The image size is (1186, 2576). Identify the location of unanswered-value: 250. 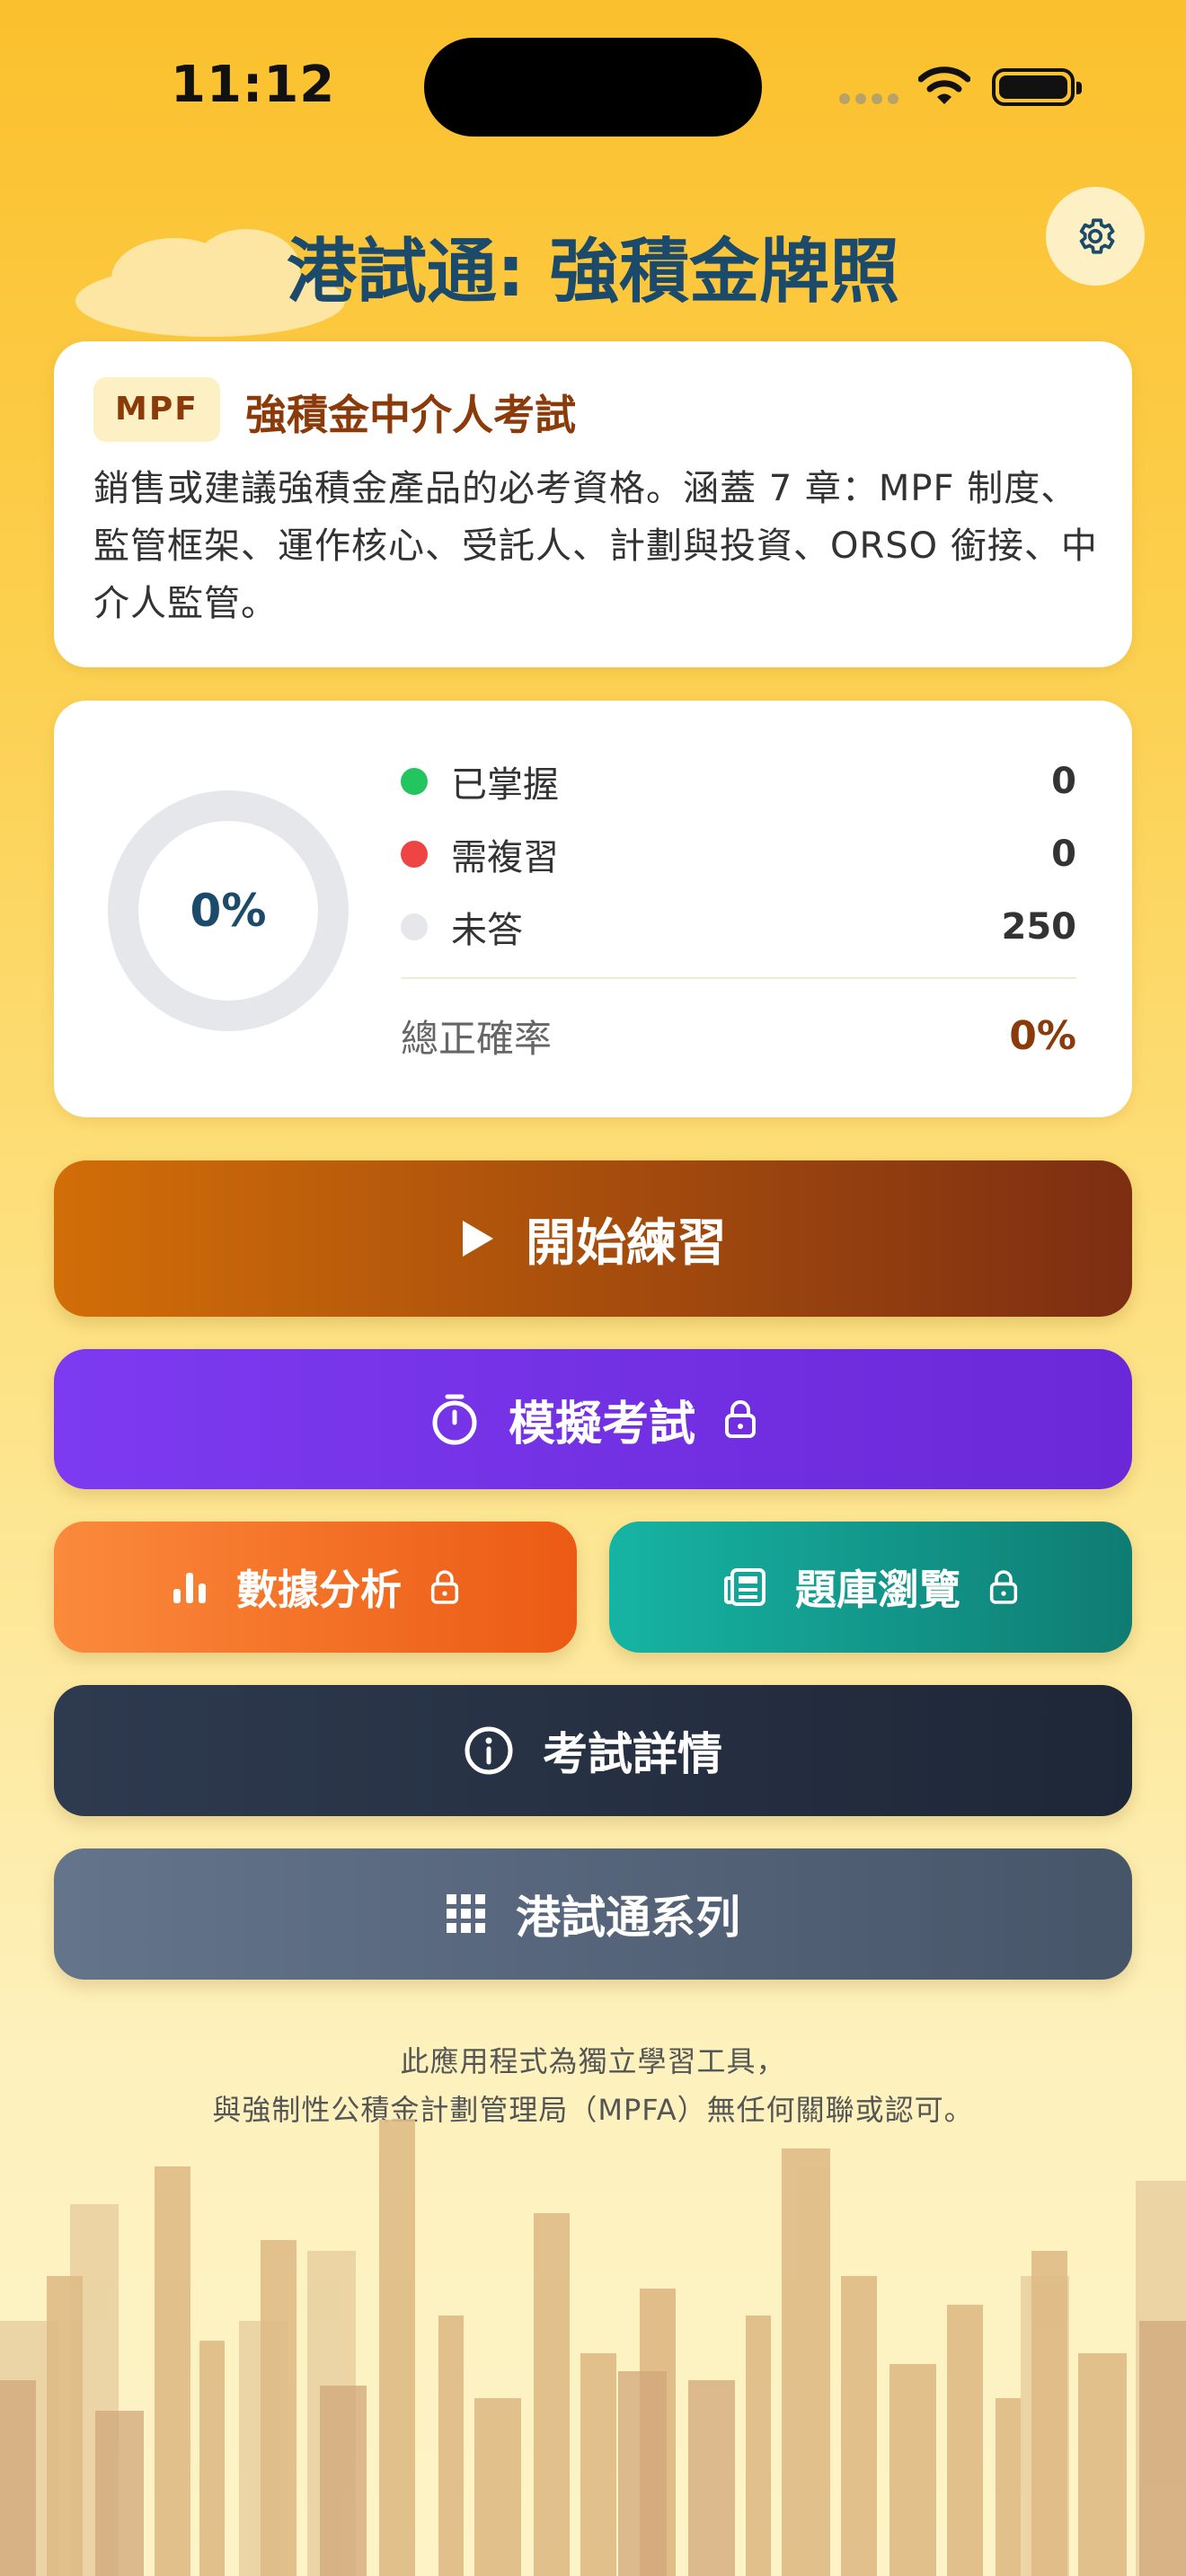
(1039, 927).